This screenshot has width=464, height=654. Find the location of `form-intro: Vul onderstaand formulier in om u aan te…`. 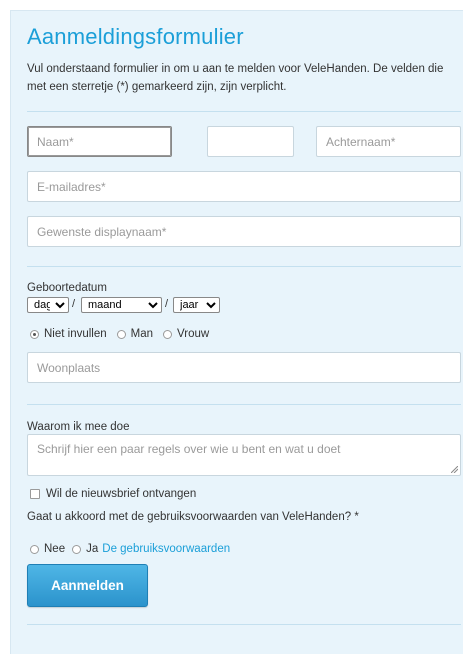

form-intro: Vul onderstaand formulier in om u aan te… is located at coordinates (235, 78).